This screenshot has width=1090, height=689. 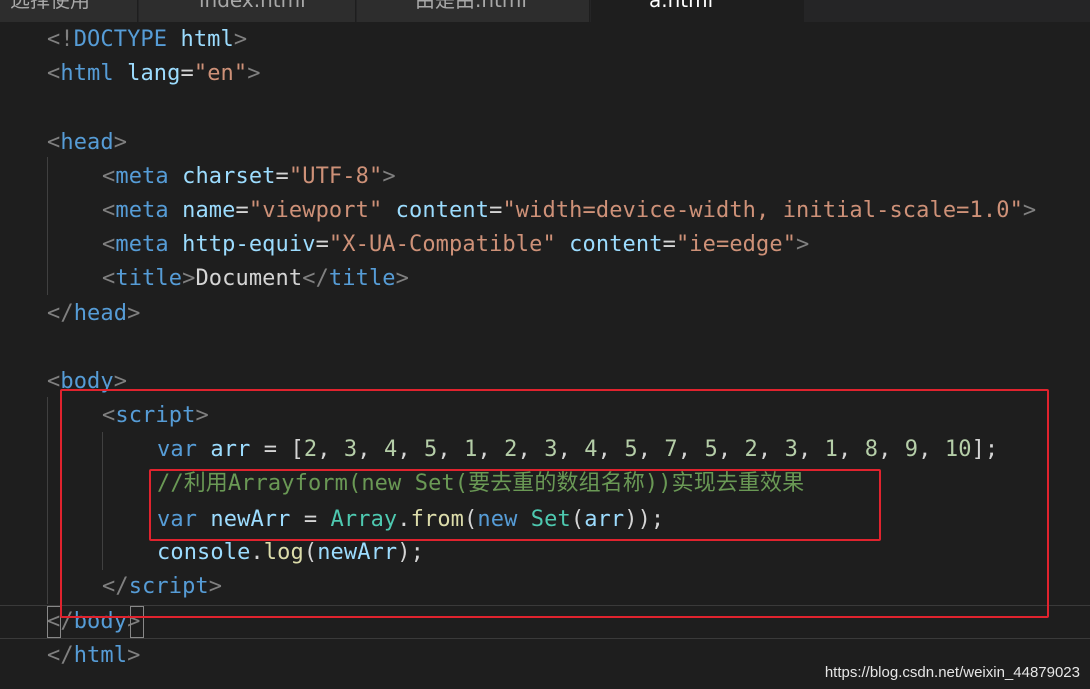 What do you see at coordinates (256, 278) in the screenshot?
I see `code-line-8: <title>Document</title>` at bounding box center [256, 278].